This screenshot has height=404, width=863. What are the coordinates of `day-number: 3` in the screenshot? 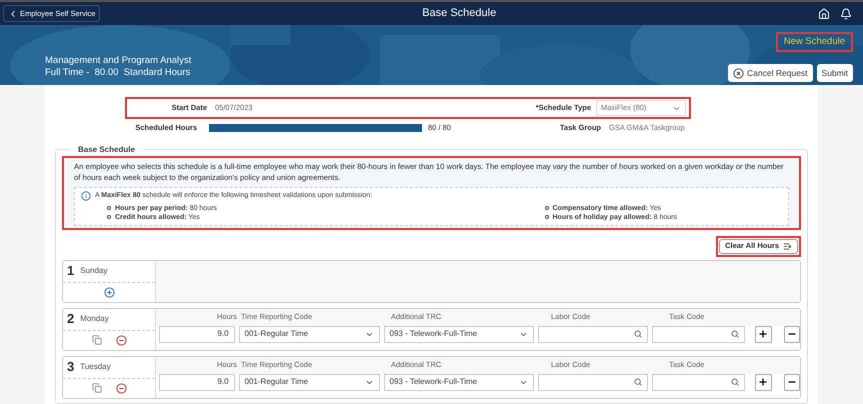 It's located at (70, 367).